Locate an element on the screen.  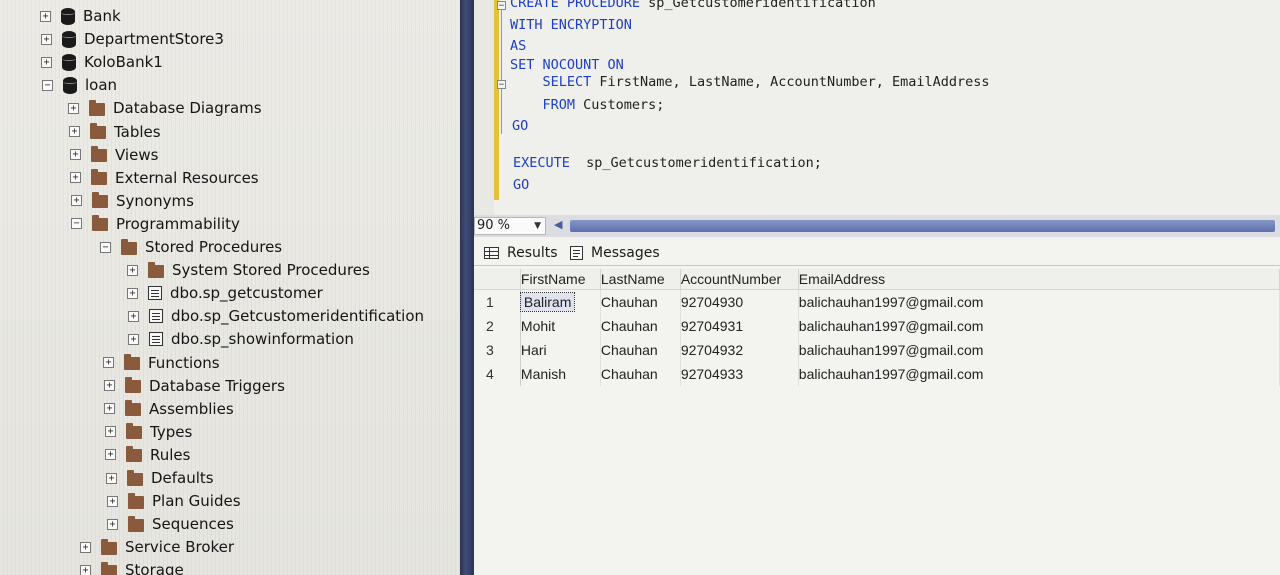
row-number-header is located at coordinates (497, 279).